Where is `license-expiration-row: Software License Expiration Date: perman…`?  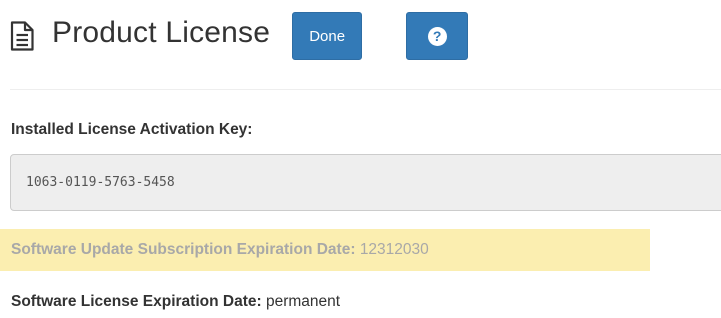 license-expiration-row: Software License Expiration Date: perman… is located at coordinates (175, 302).